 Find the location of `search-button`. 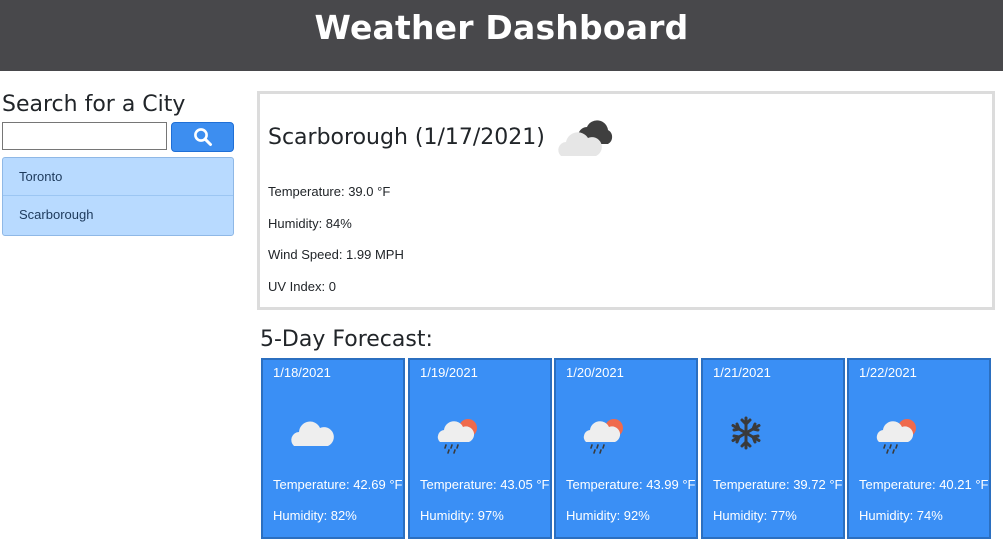

search-button is located at coordinates (202, 137).